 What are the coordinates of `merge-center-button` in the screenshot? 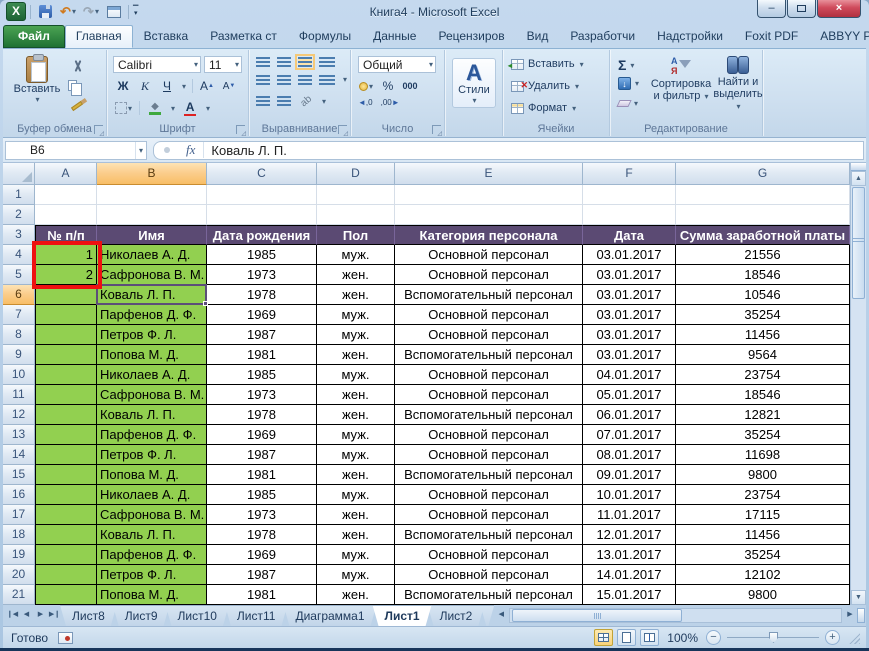 It's located at (327, 80).